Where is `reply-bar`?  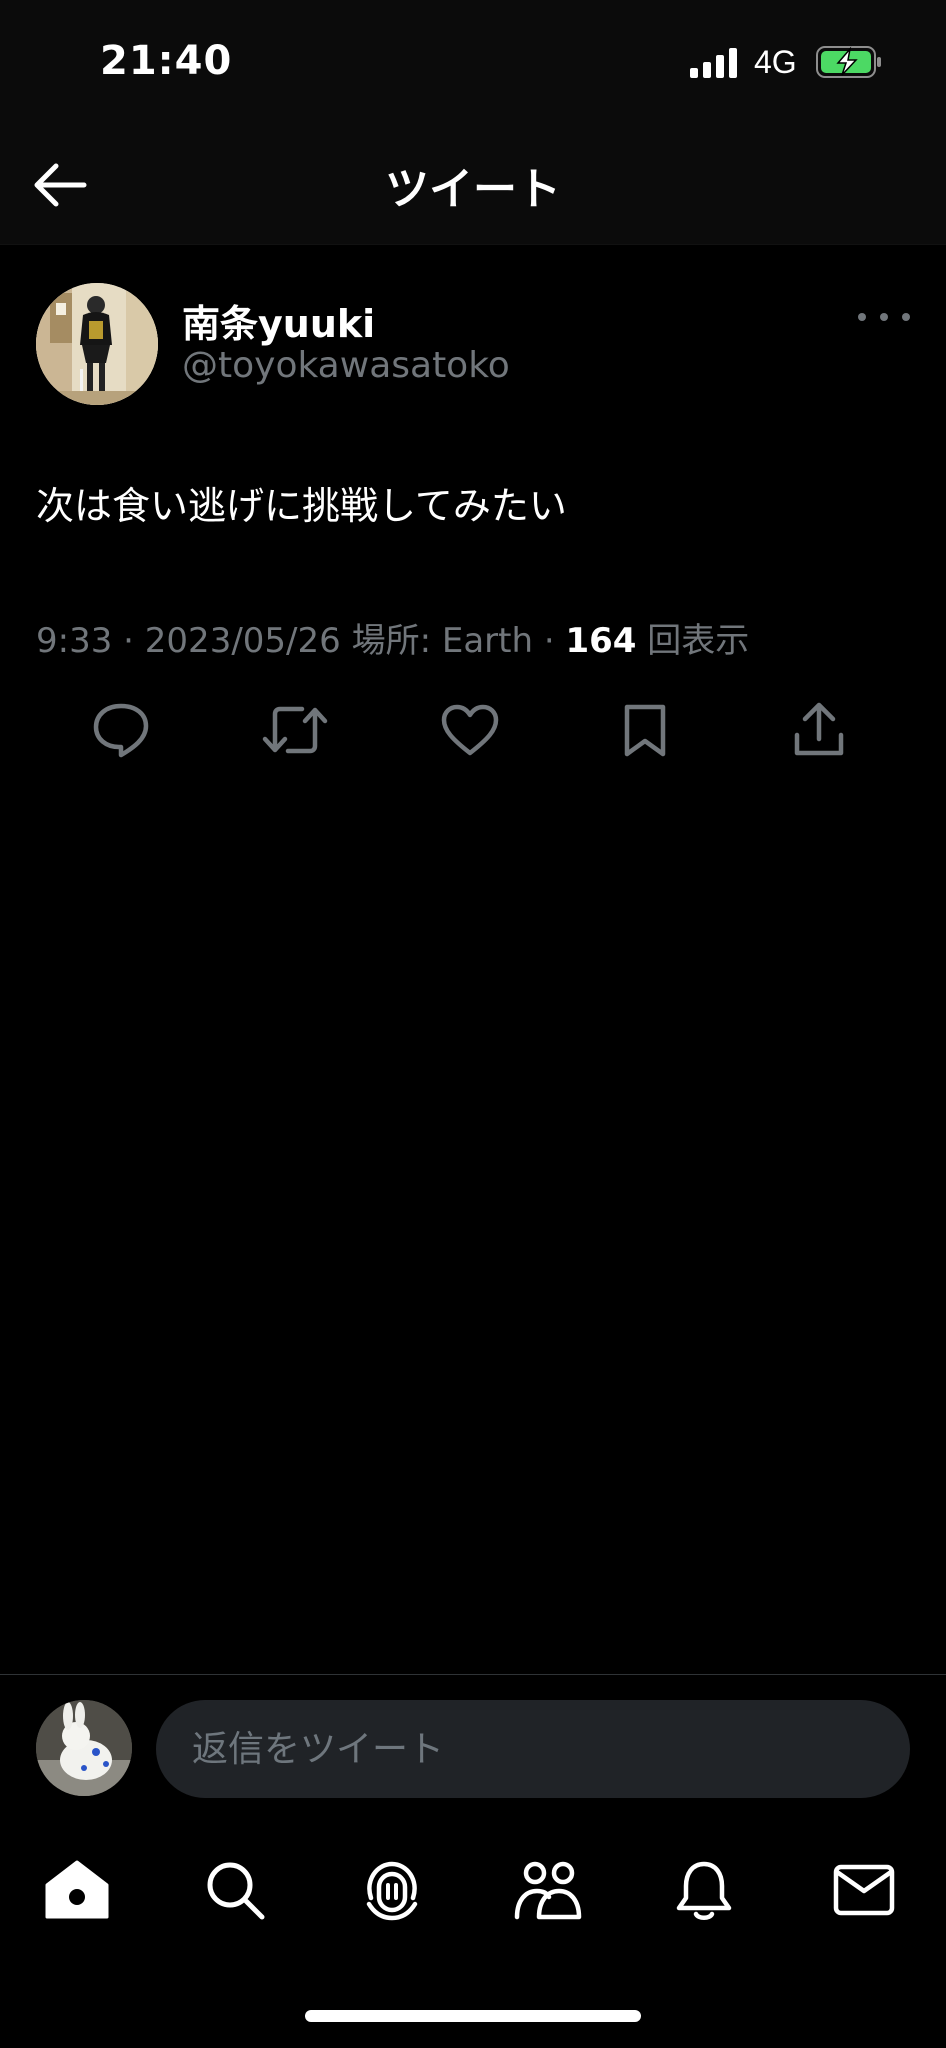 reply-bar is located at coordinates (473, 1739).